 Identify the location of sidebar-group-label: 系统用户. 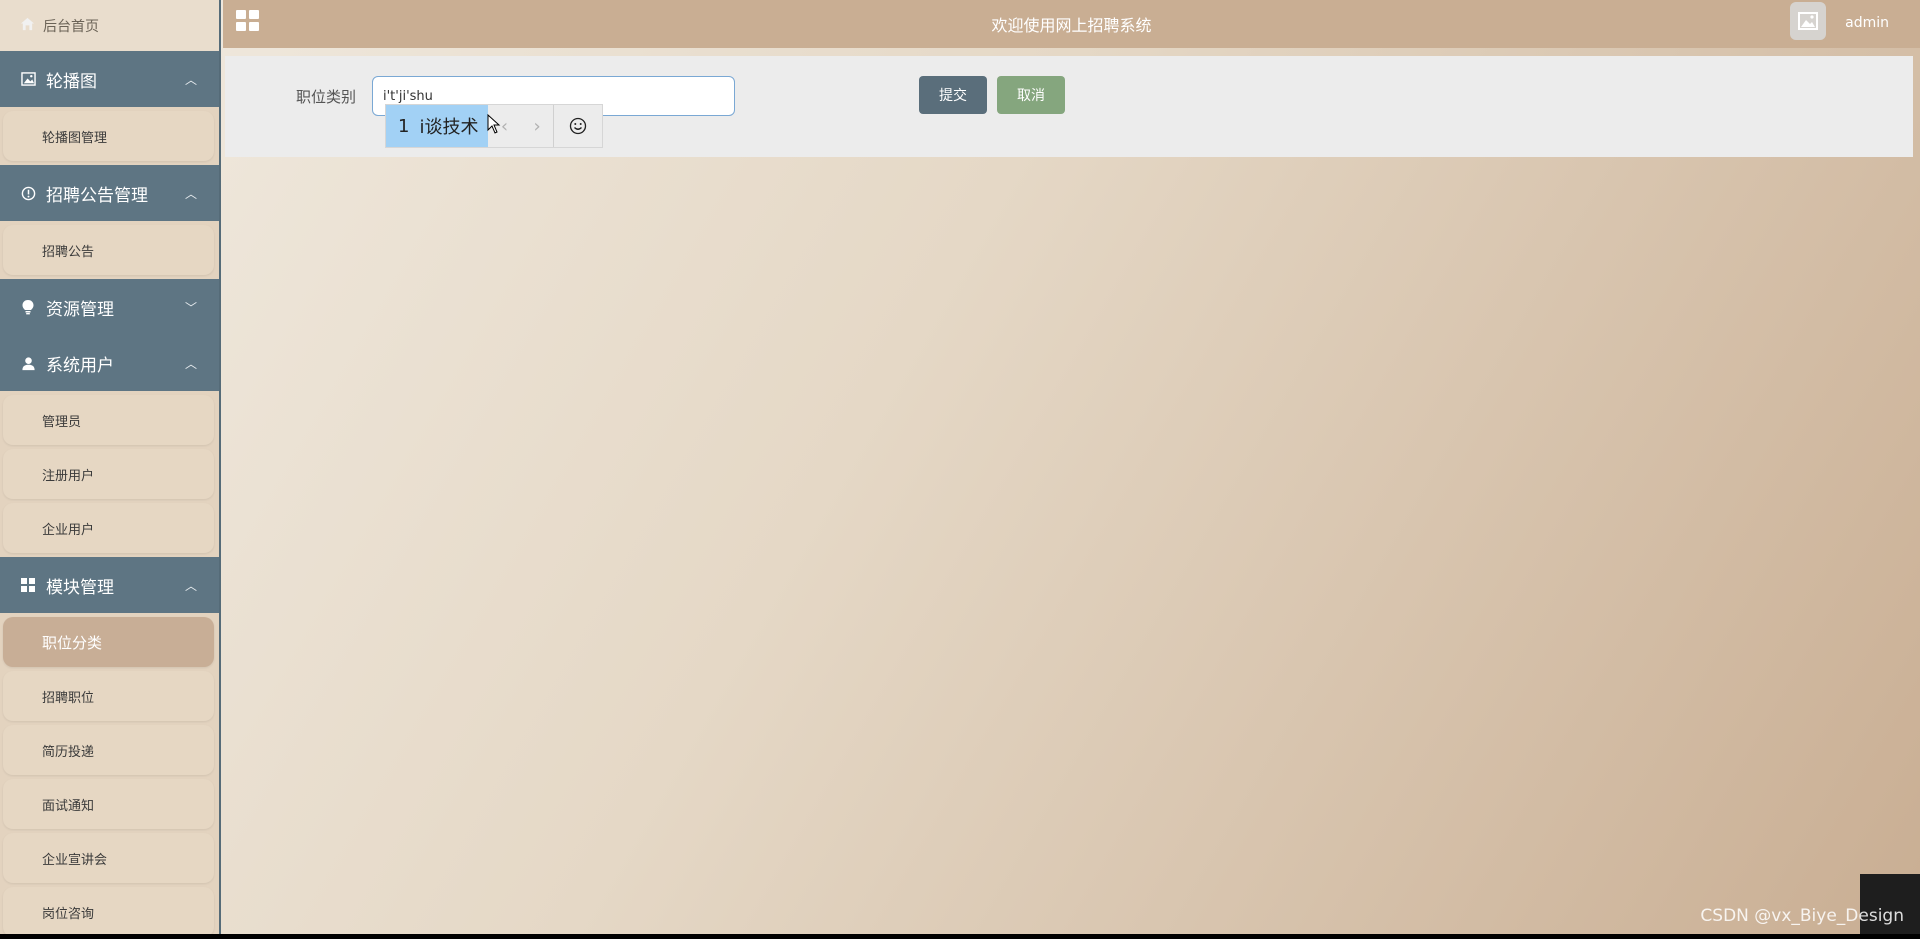
(80, 365).